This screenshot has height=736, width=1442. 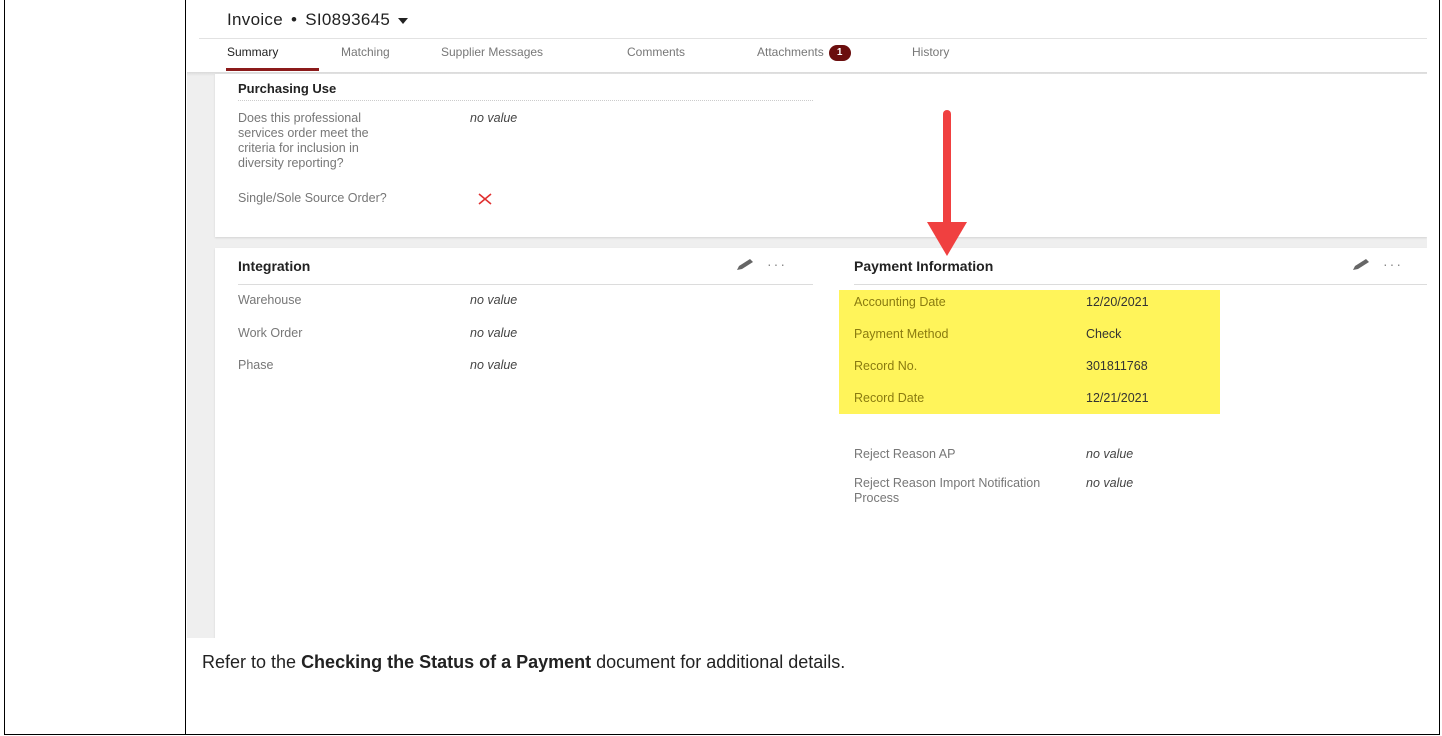 I want to click on field-value: 12/20/2021, so click(x=1117, y=302).